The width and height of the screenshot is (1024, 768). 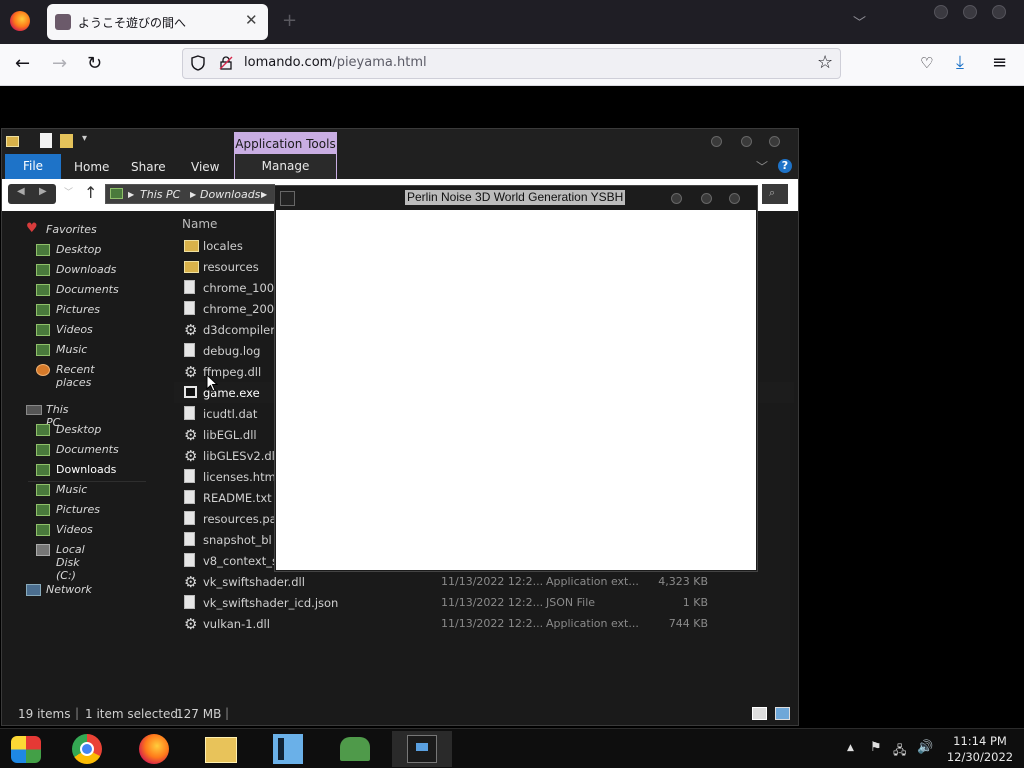 What do you see at coordinates (288, 749) in the screenshot?
I see `taskbar-app-k` at bounding box center [288, 749].